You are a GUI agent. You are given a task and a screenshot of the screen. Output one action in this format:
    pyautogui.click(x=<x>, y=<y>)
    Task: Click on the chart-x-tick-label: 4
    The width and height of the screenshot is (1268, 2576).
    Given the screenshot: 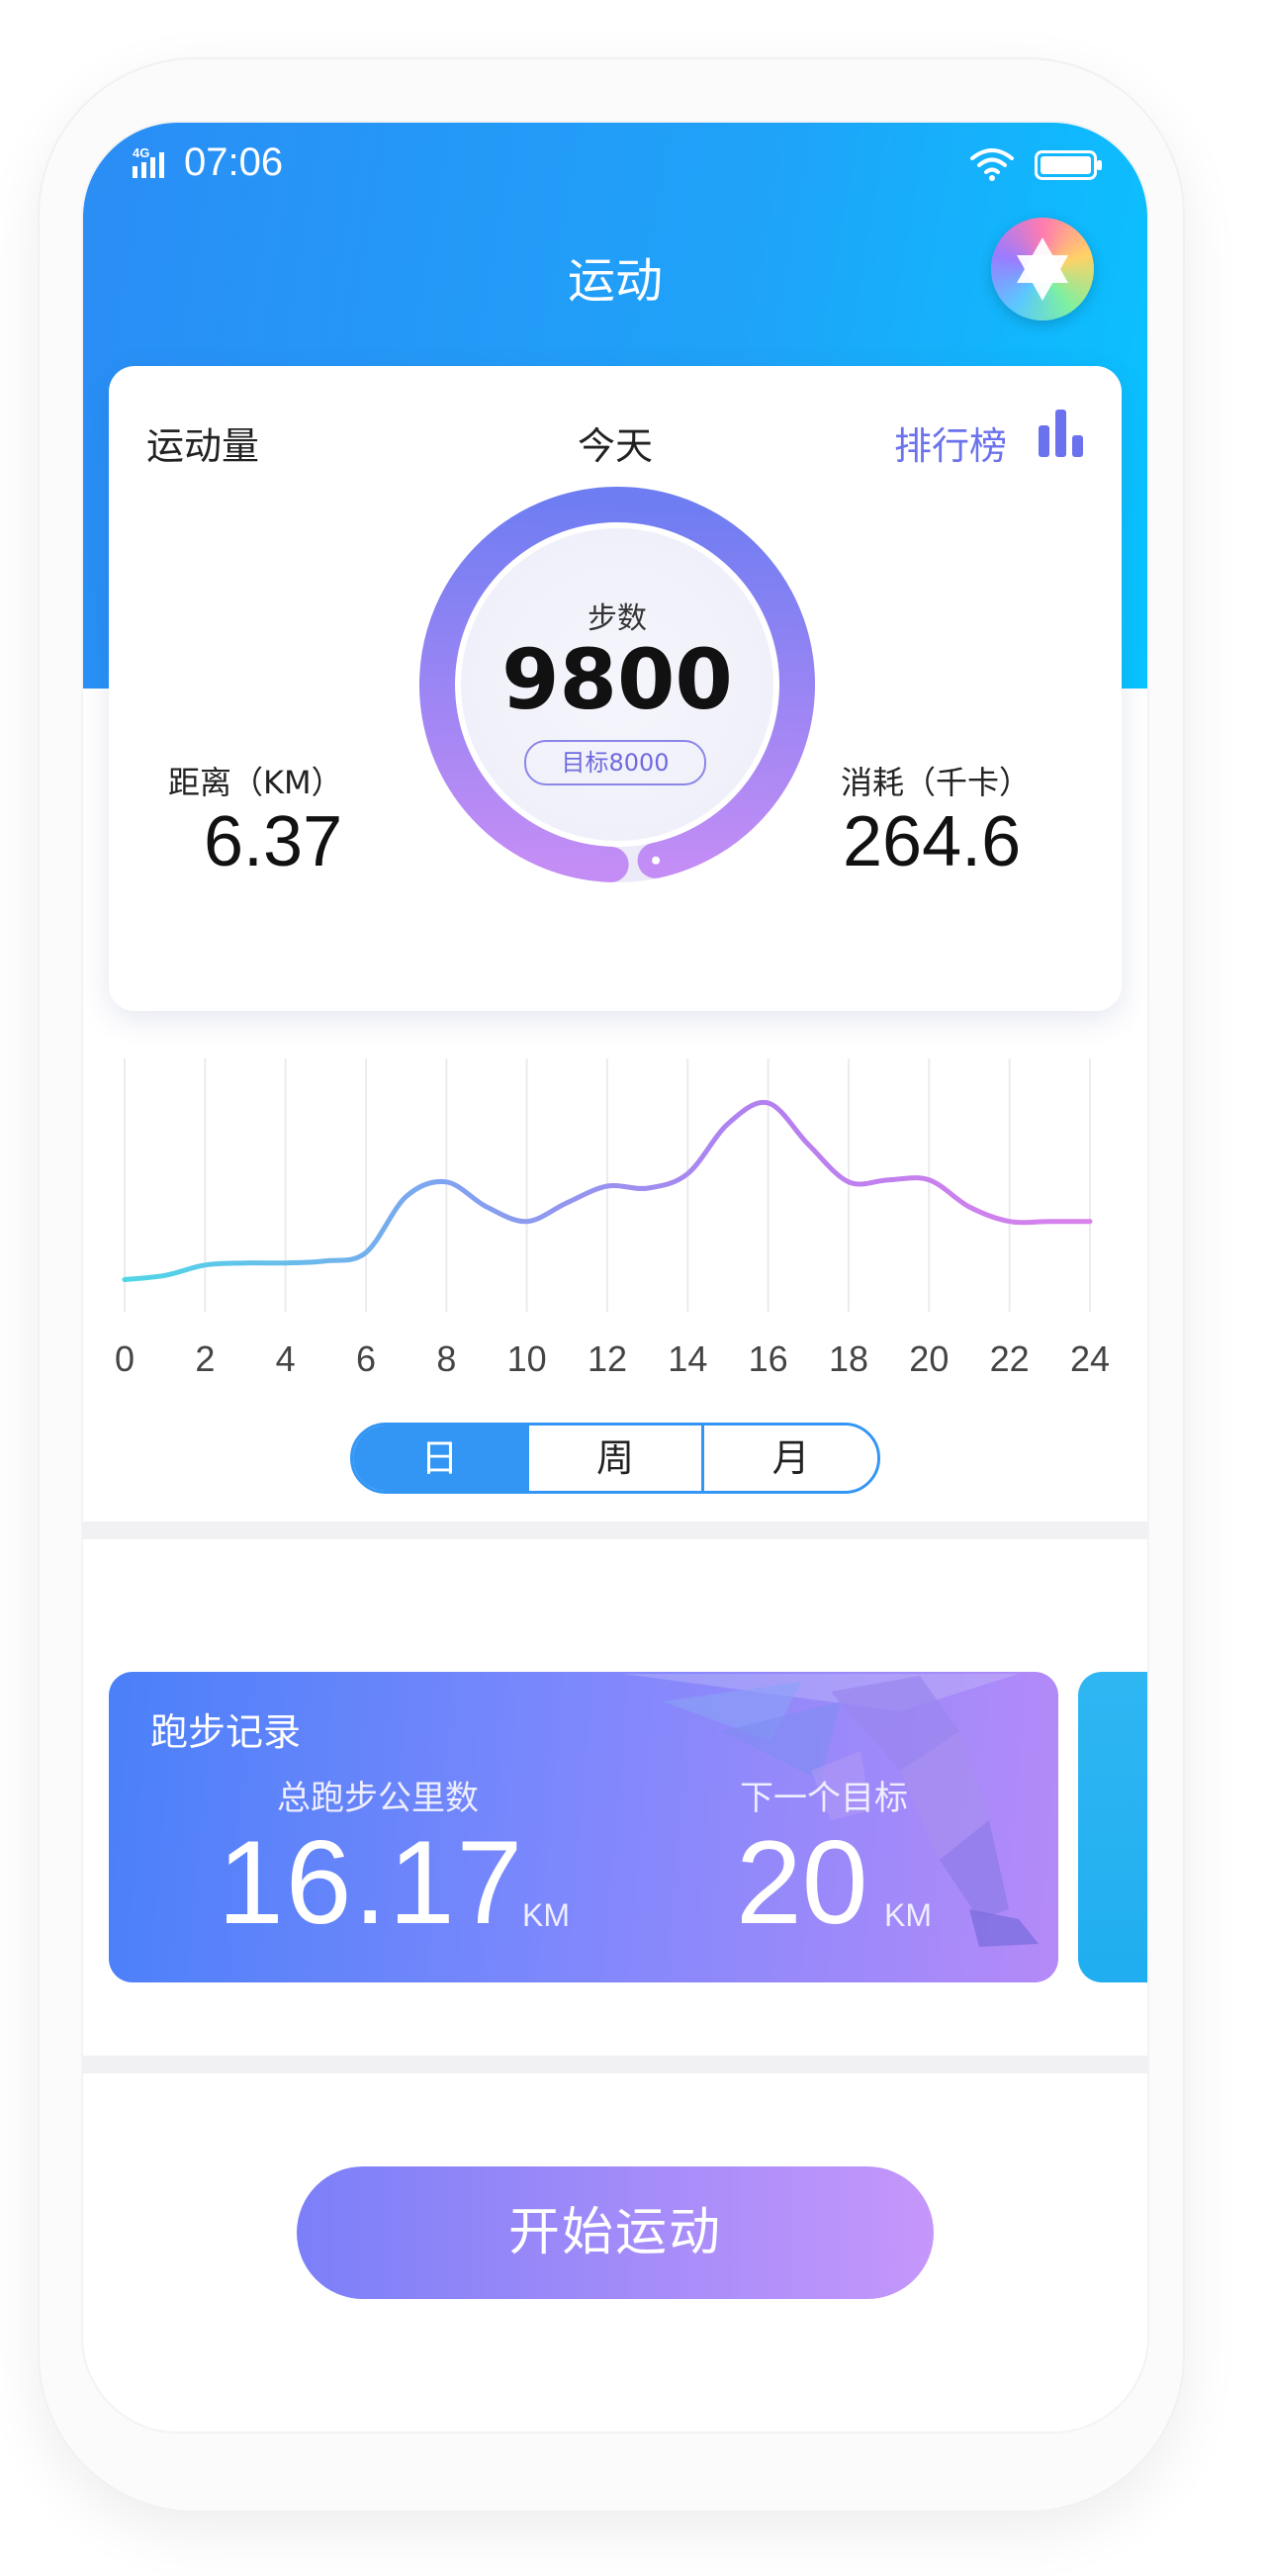 What is the action you would take?
    pyautogui.click(x=286, y=1359)
    